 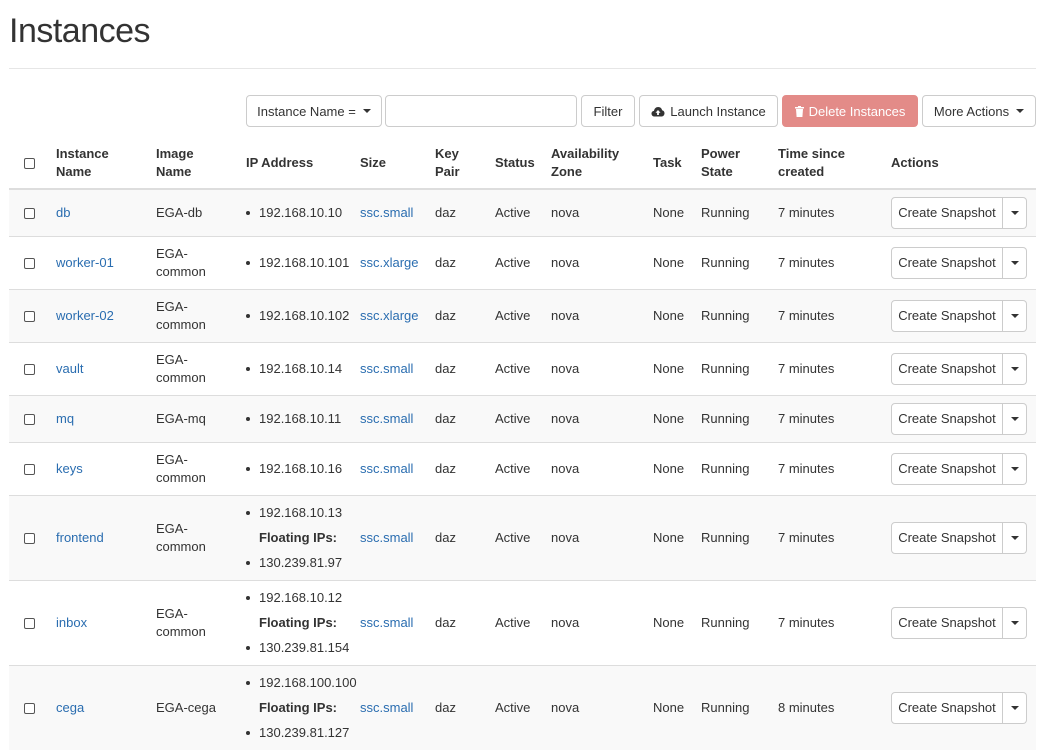 I want to click on delete-instances-button: Delete Instances, so click(x=850, y=111).